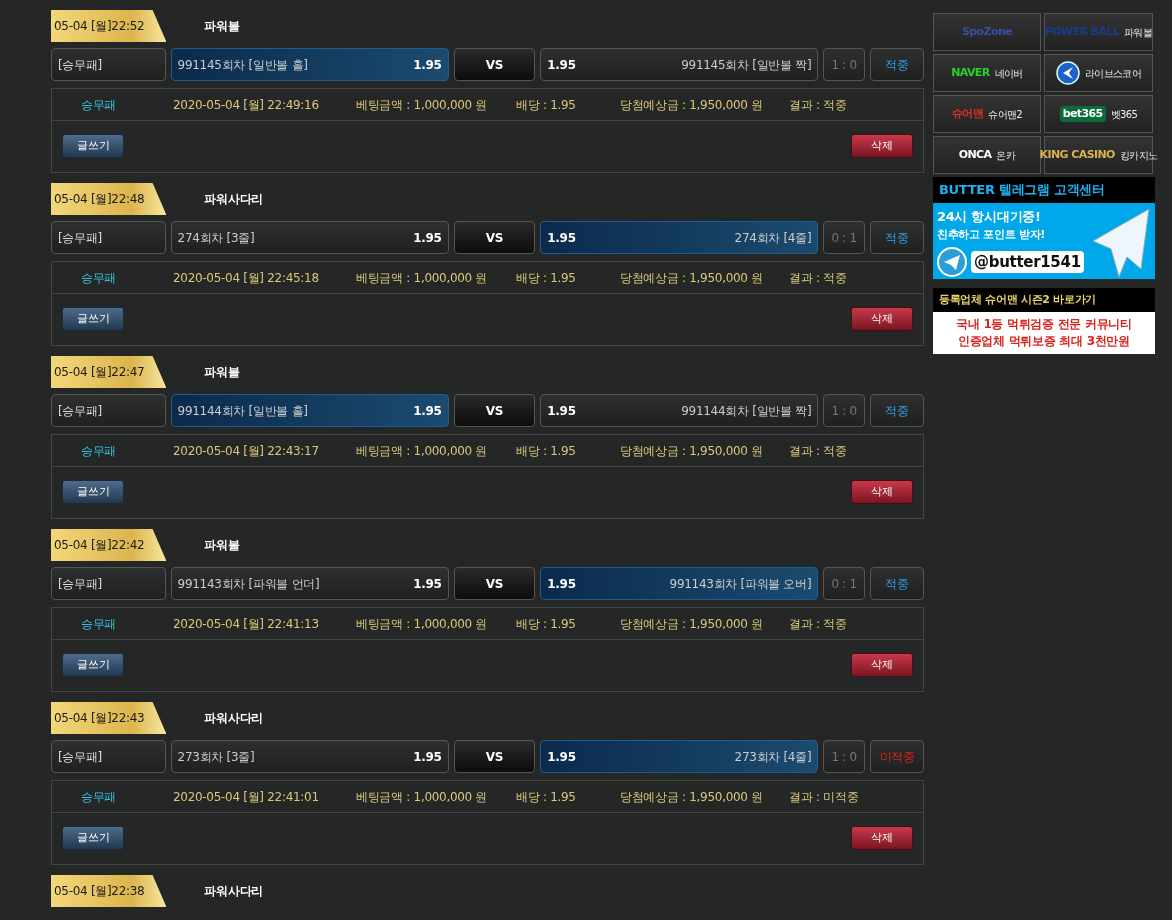  I want to click on link-tile: bet365 벳365, so click(1098, 114).